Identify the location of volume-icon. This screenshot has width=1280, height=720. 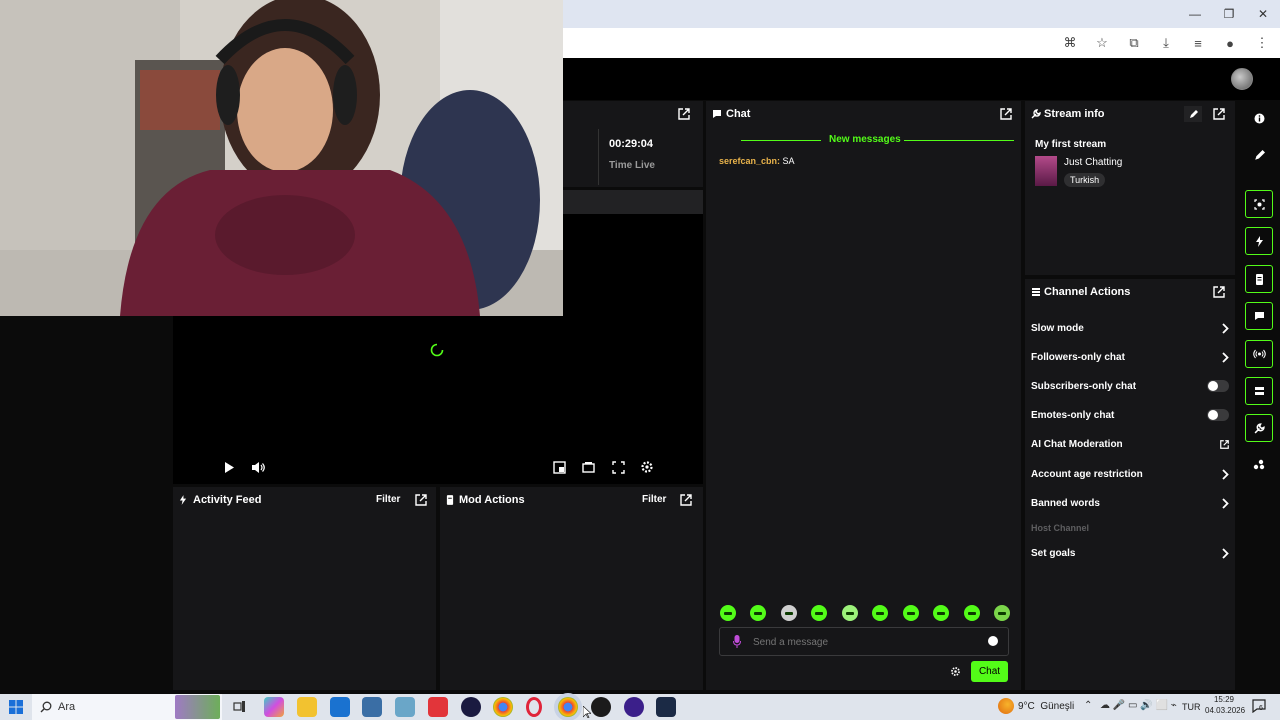
(258, 467).